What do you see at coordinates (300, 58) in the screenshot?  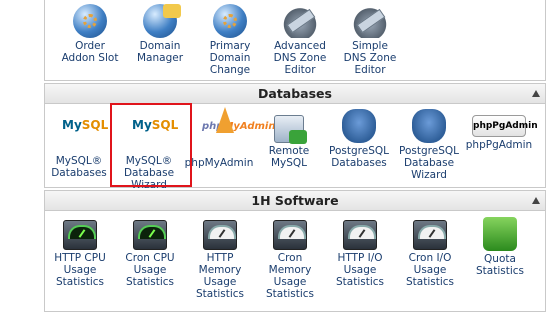 I see `item-label: Advanced DNS Zone Editor` at bounding box center [300, 58].